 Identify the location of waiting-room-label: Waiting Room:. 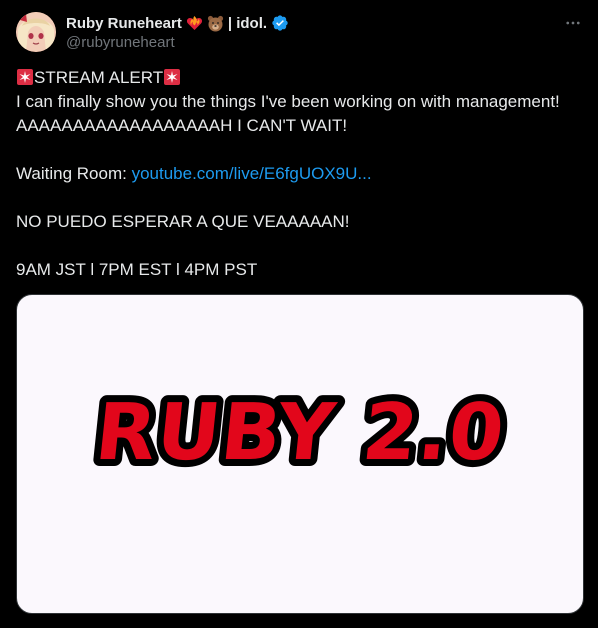
(74, 173).